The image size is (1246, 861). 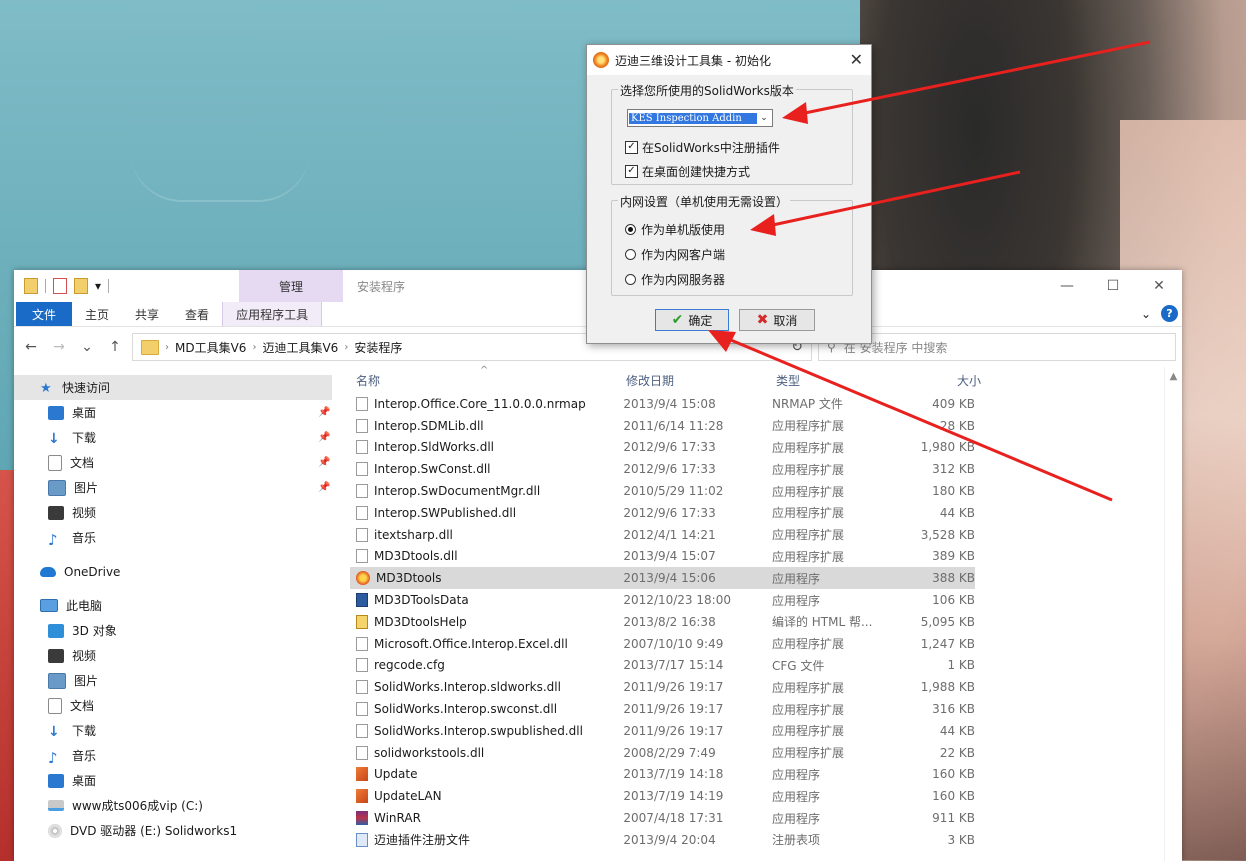 I want to click on file-name-cell: 迈迪插件注册文件, so click(x=486, y=839).